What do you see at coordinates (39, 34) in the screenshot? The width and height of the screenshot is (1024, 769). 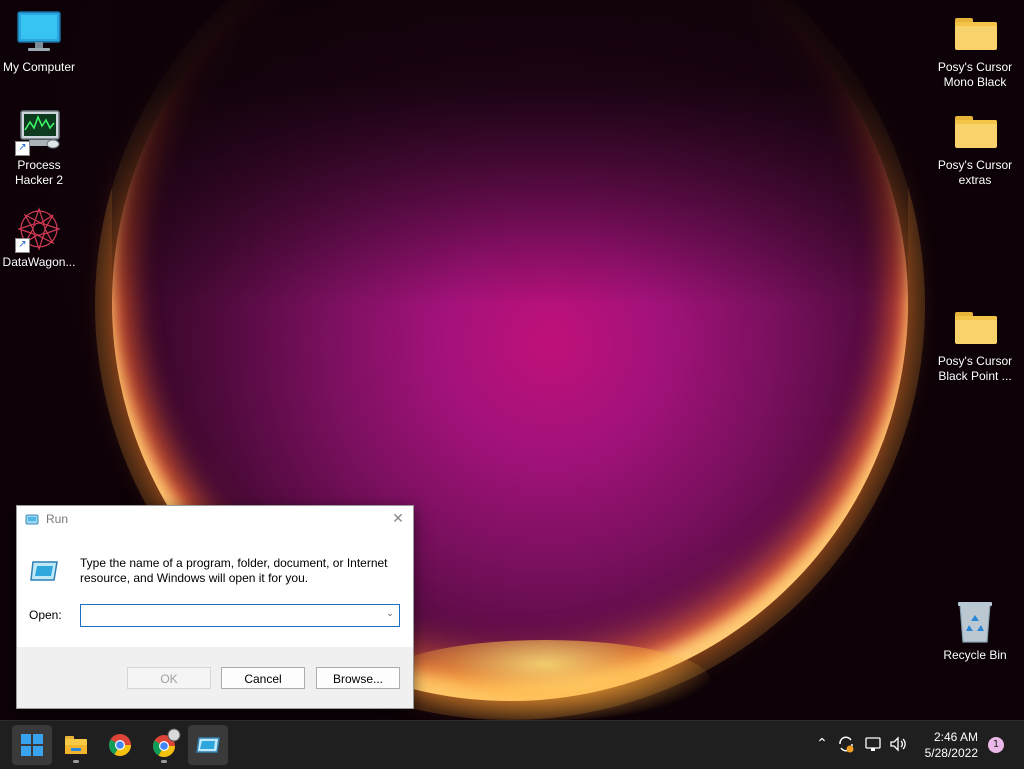 I see `monitor-icon` at bounding box center [39, 34].